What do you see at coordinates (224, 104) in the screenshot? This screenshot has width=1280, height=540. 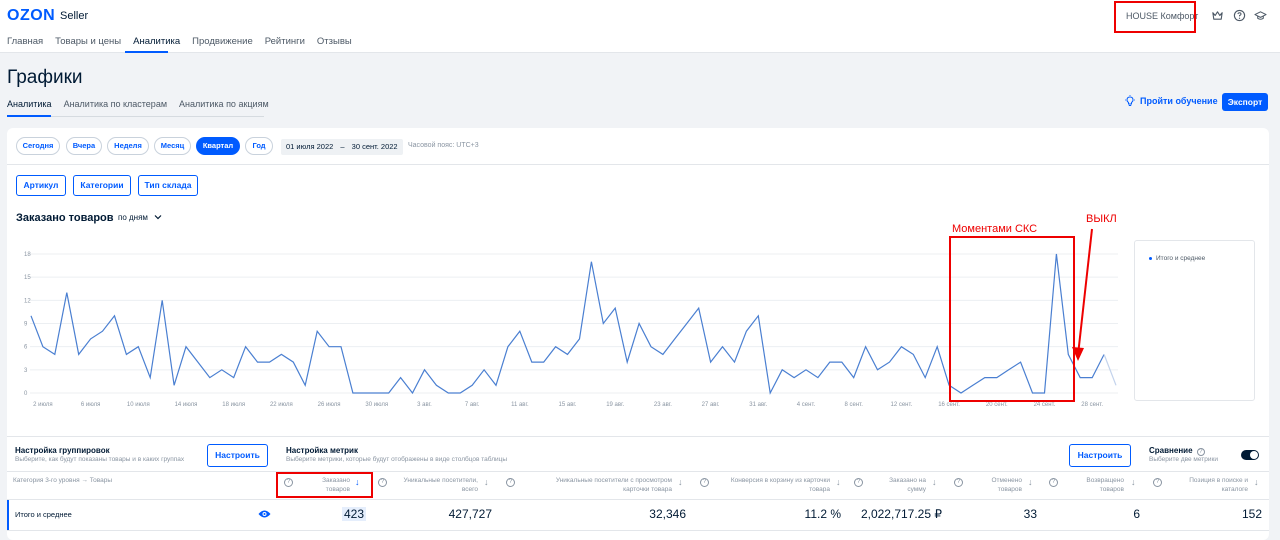 I see `tab-promotions: Аналитика по акциям` at bounding box center [224, 104].